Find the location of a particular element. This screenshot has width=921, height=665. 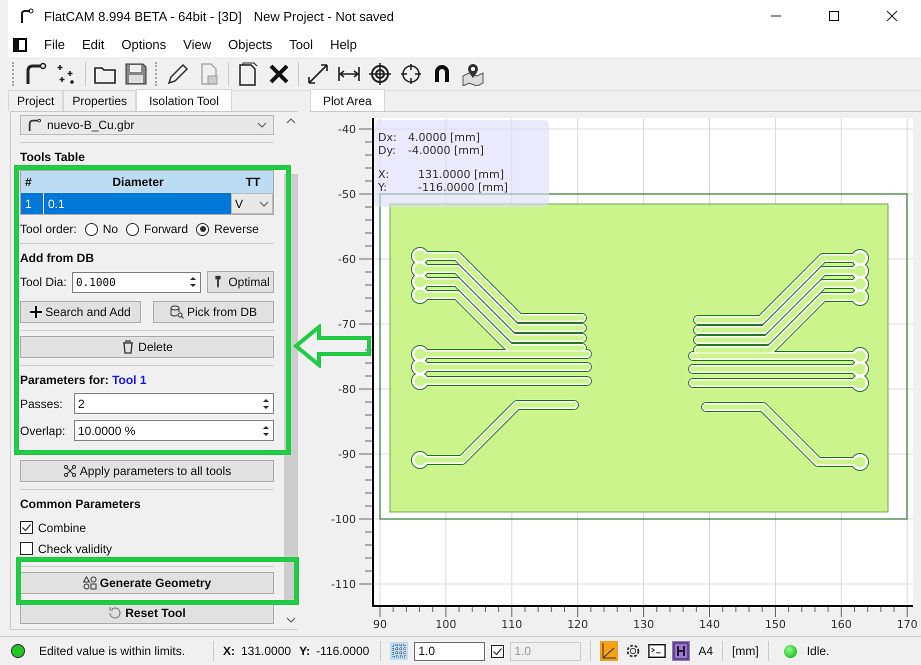

status-led-icon is located at coordinates (790, 651).